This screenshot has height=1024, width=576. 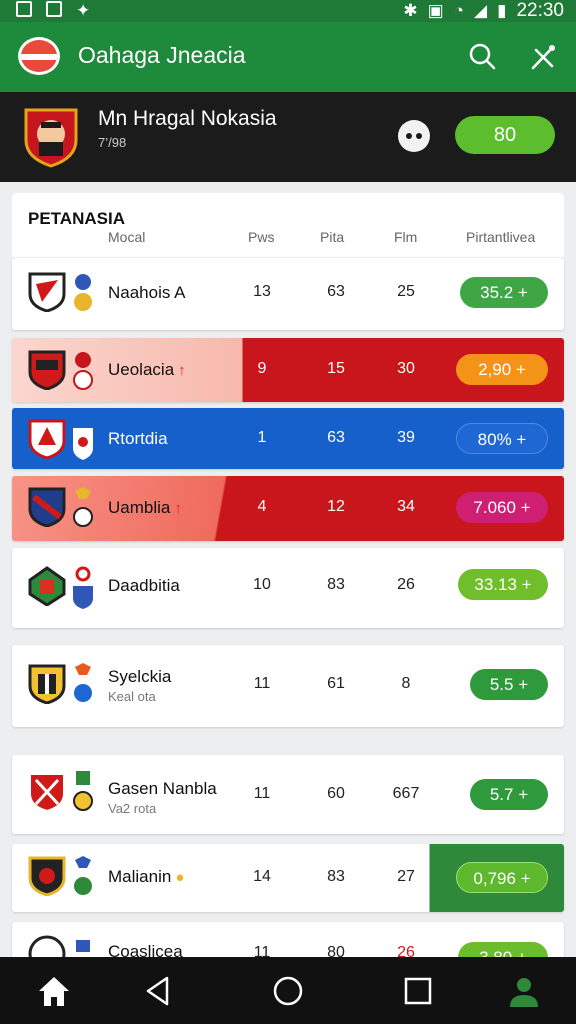 I want to click on column-header-team: Mocal, so click(x=127, y=237).